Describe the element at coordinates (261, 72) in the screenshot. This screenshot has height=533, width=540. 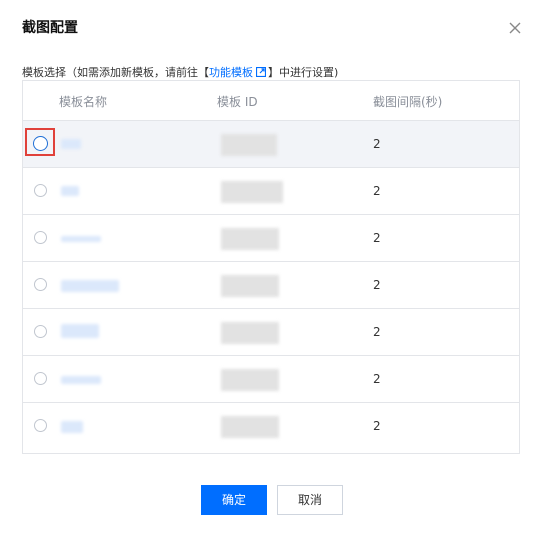
I see `external-link-icon` at that location.